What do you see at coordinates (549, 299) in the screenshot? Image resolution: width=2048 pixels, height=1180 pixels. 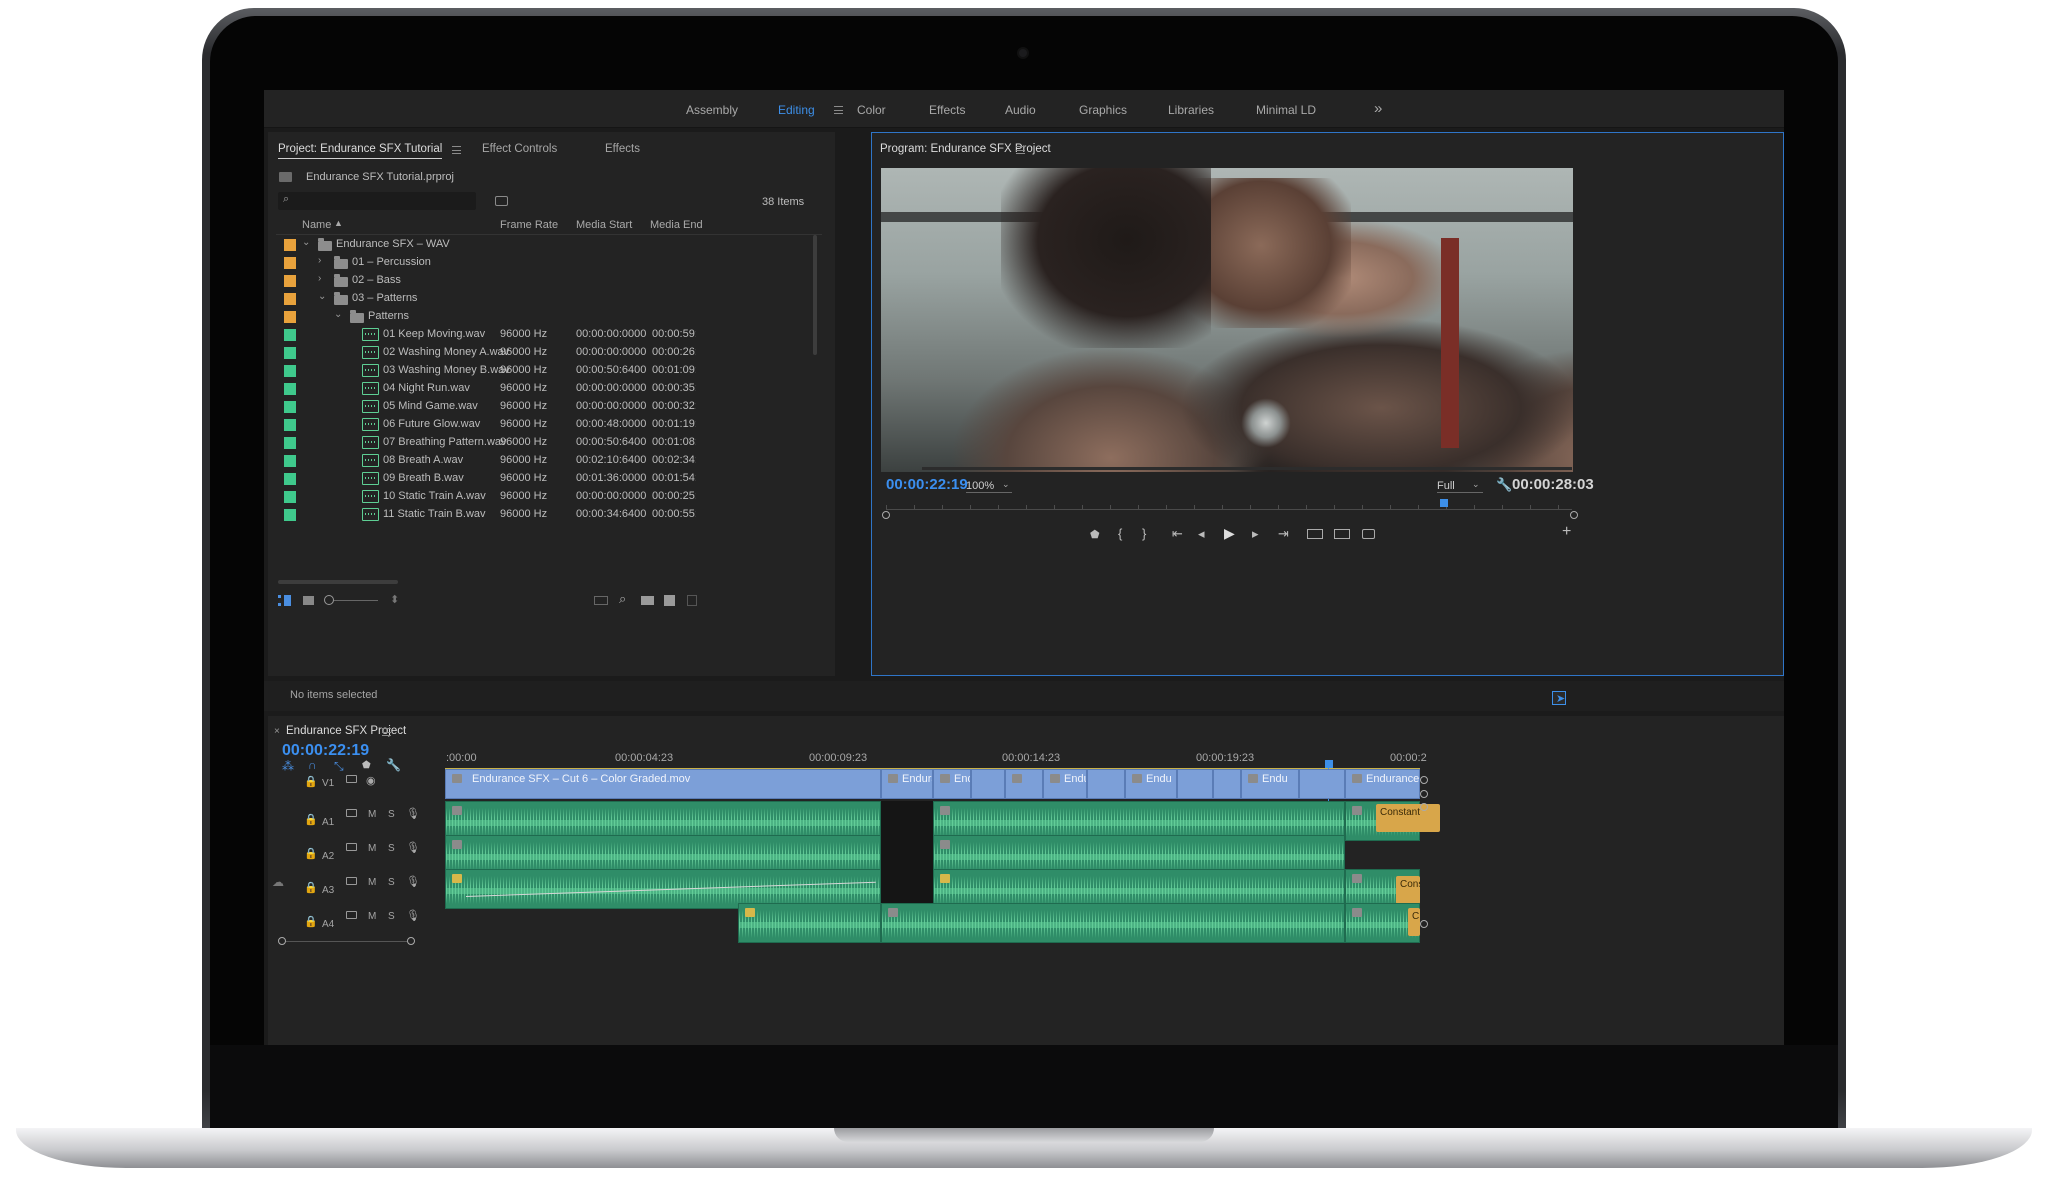 I see `project-row: ⌄ 03 – Patterns` at bounding box center [549, 299].